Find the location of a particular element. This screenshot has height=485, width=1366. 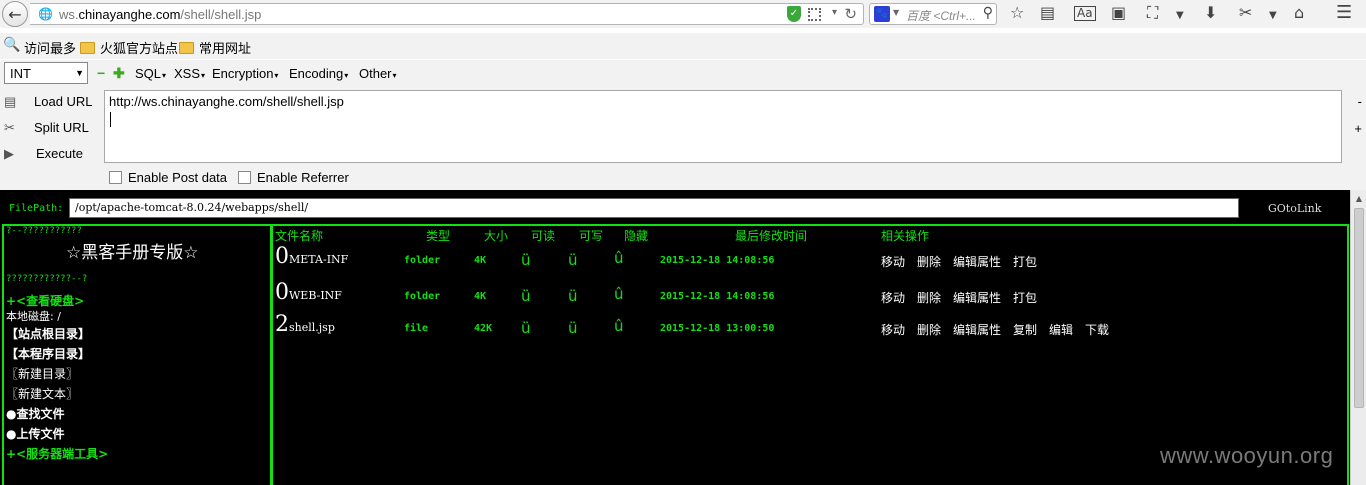

menu-icon: ☰ is located at coordinates (1344, 13).